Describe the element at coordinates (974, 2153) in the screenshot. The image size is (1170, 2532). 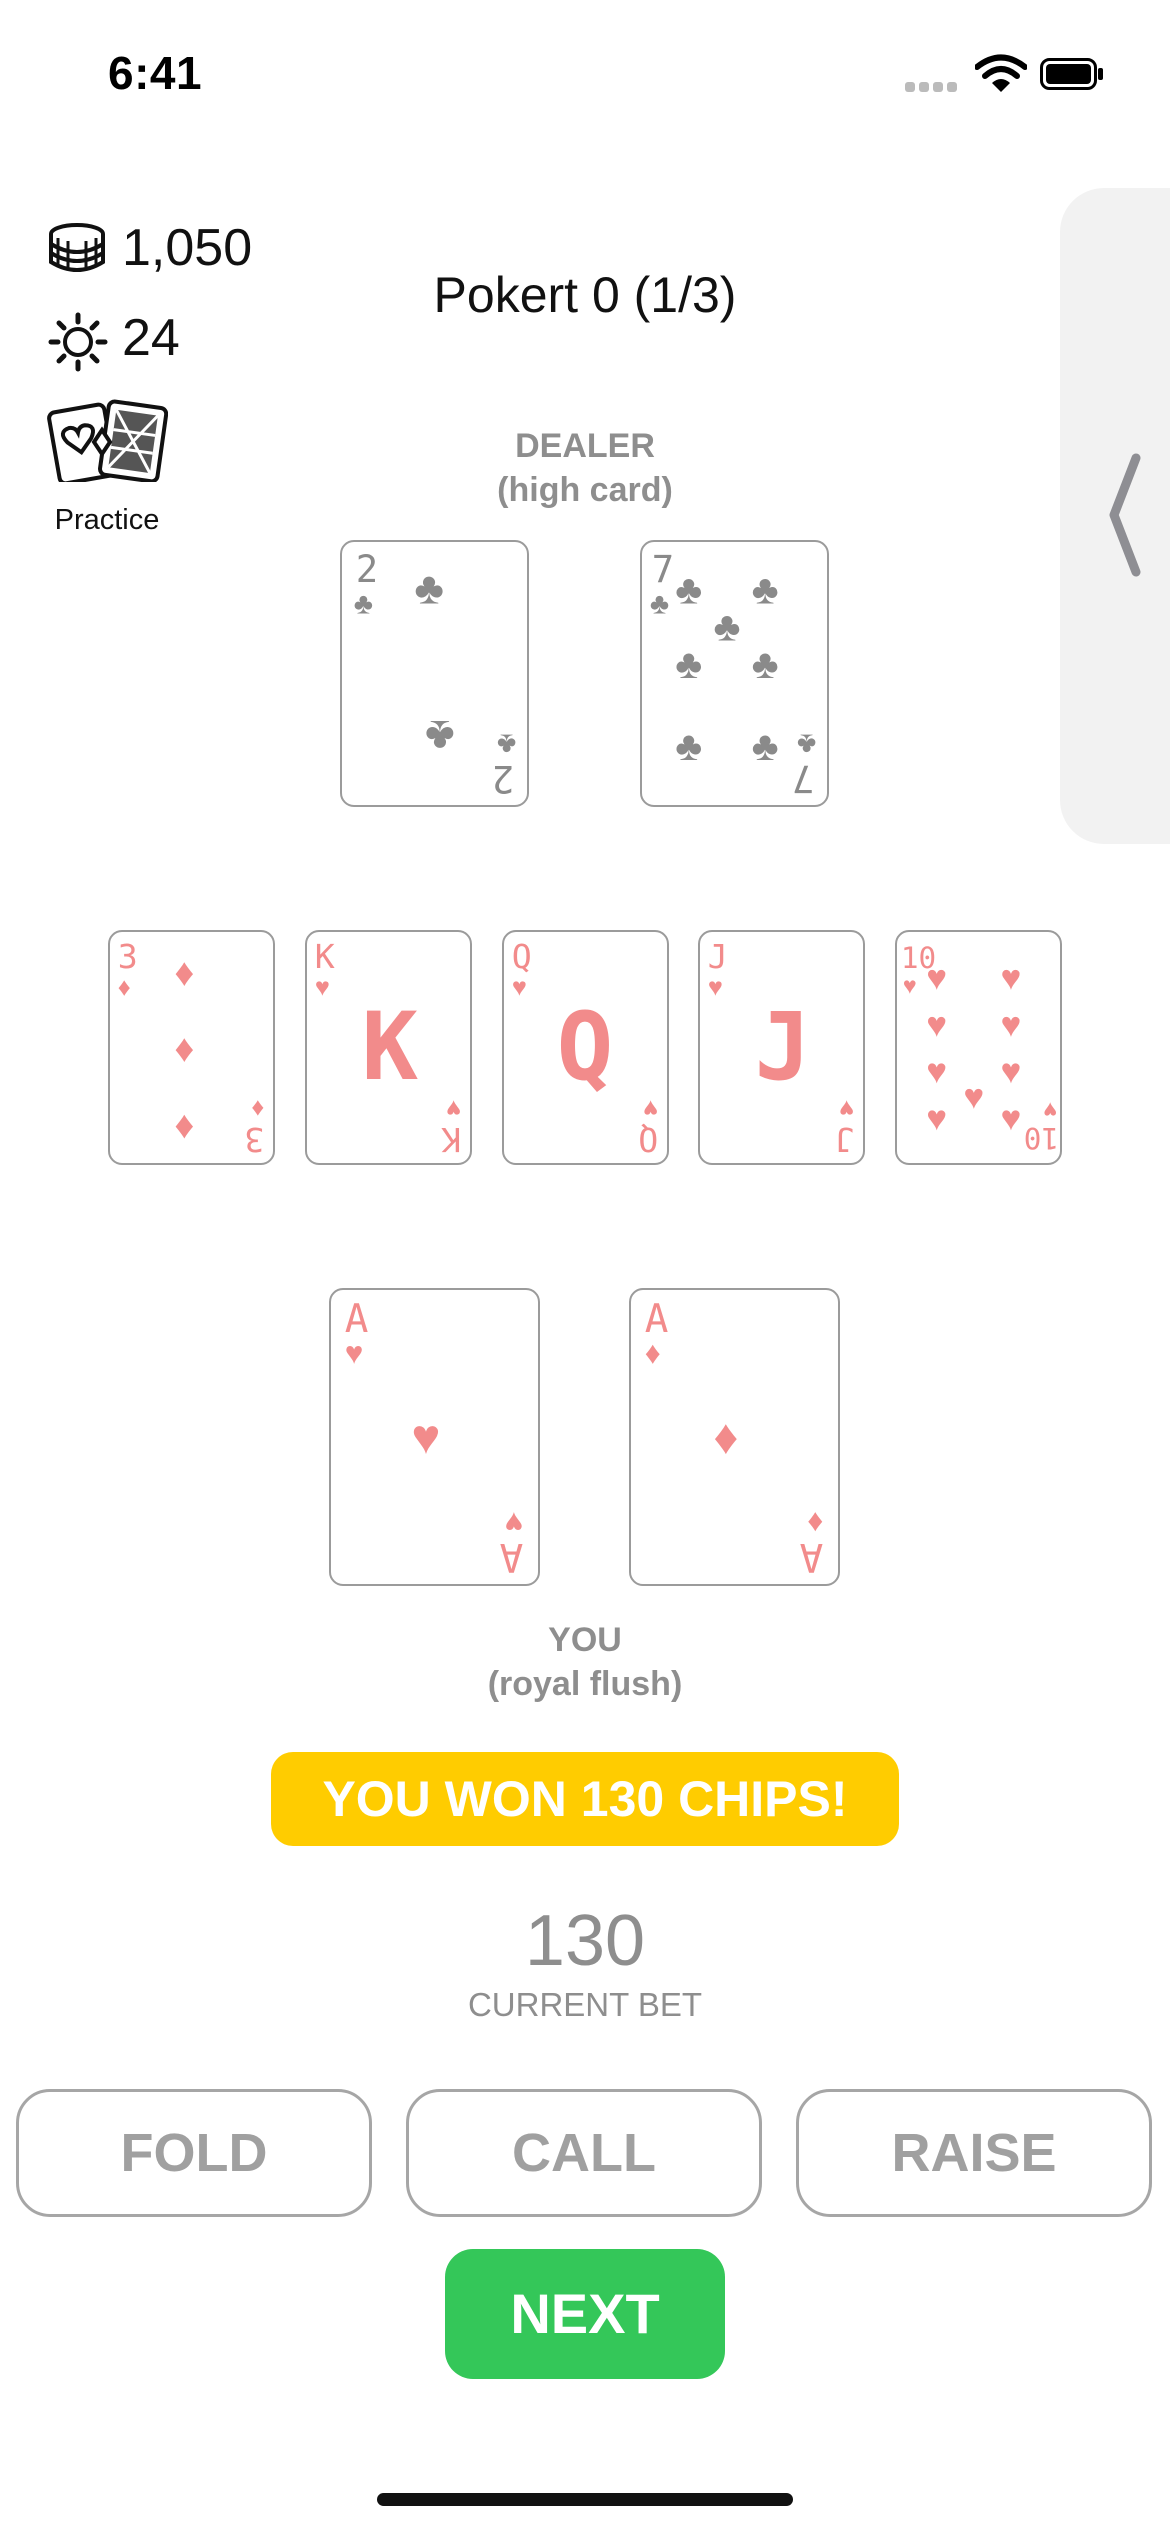
I see `raise-button: RAISE` at that location.